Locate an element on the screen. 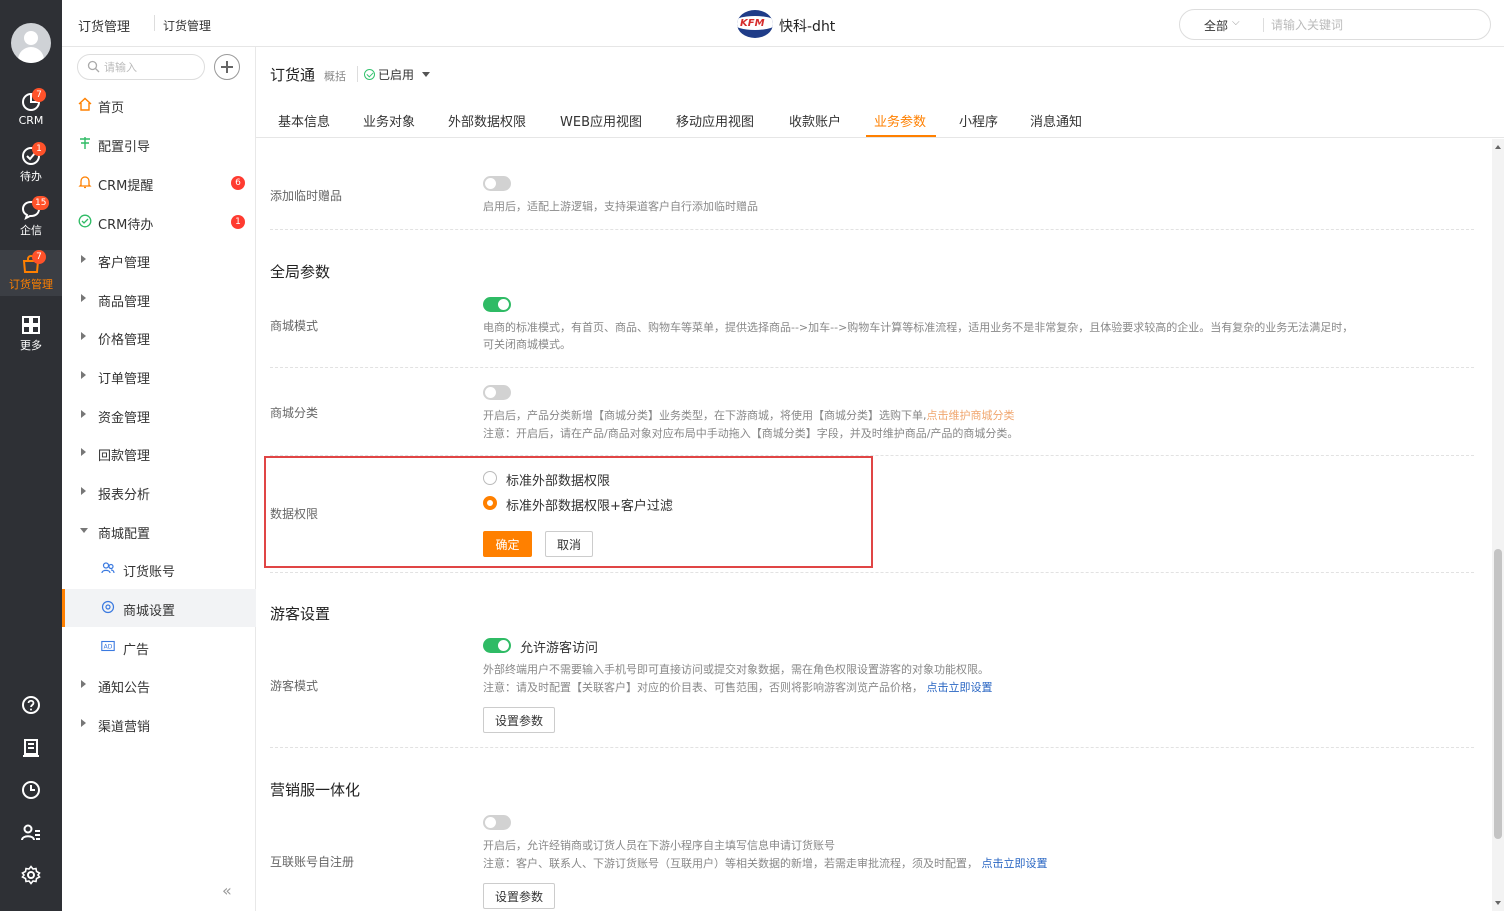 The height and width of the screenshot is (911, 1504). mall-category-toggle is located at coordinates (497, 392).